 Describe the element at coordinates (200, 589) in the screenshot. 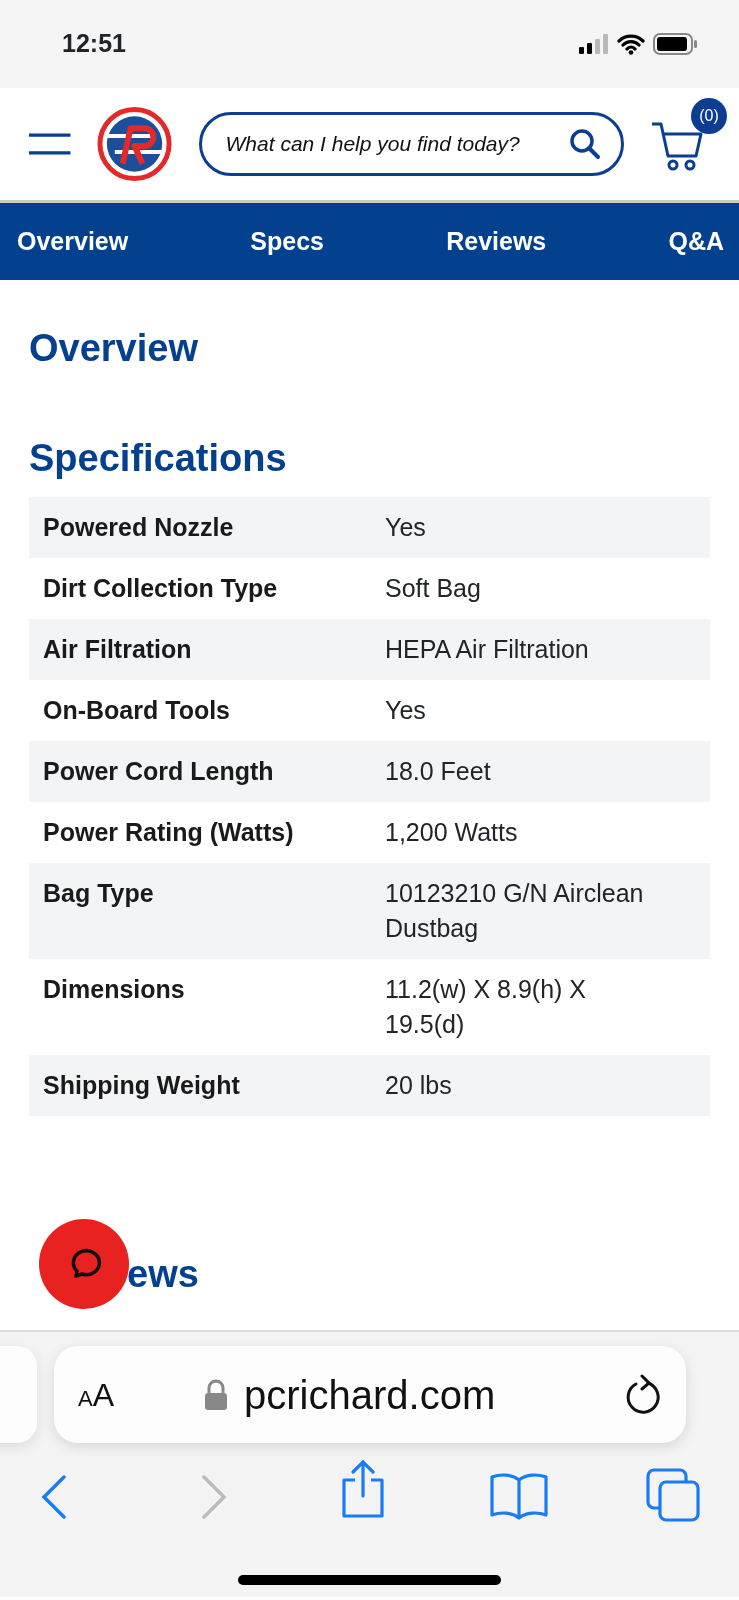

I see `spec-label: Dirt Collection Type` at that location.